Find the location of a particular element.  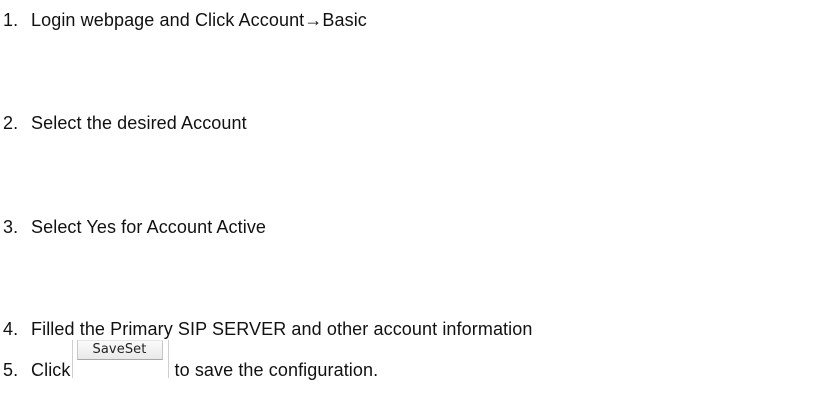

step-number: 4. is located at coordinates (11, 329).